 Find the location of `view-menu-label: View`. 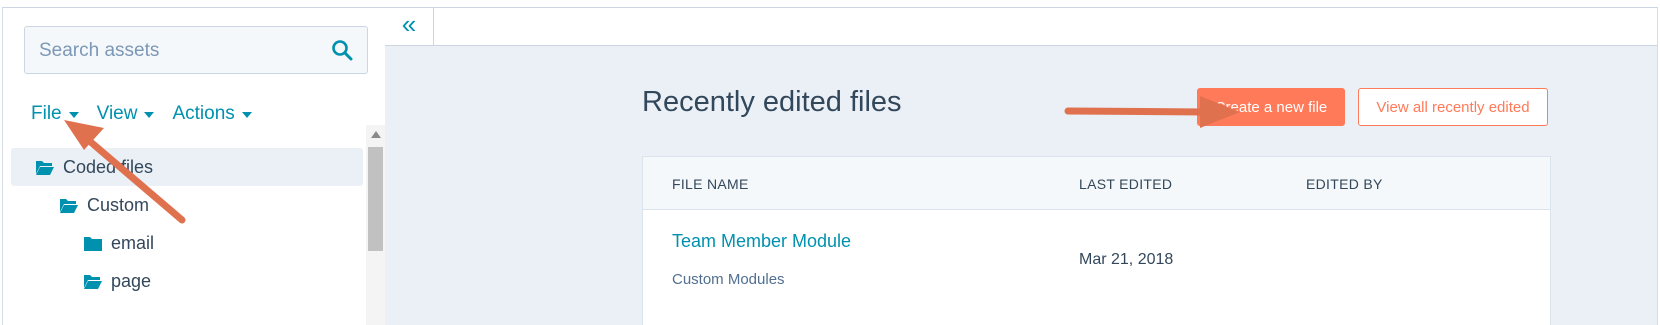

view-menu-label: View is located at coordinates (117, 113).